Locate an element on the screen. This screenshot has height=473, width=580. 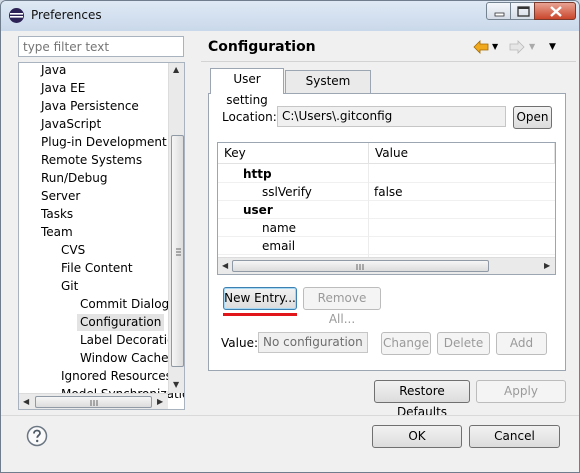
table-row: user is located at coordinates (386, 210).